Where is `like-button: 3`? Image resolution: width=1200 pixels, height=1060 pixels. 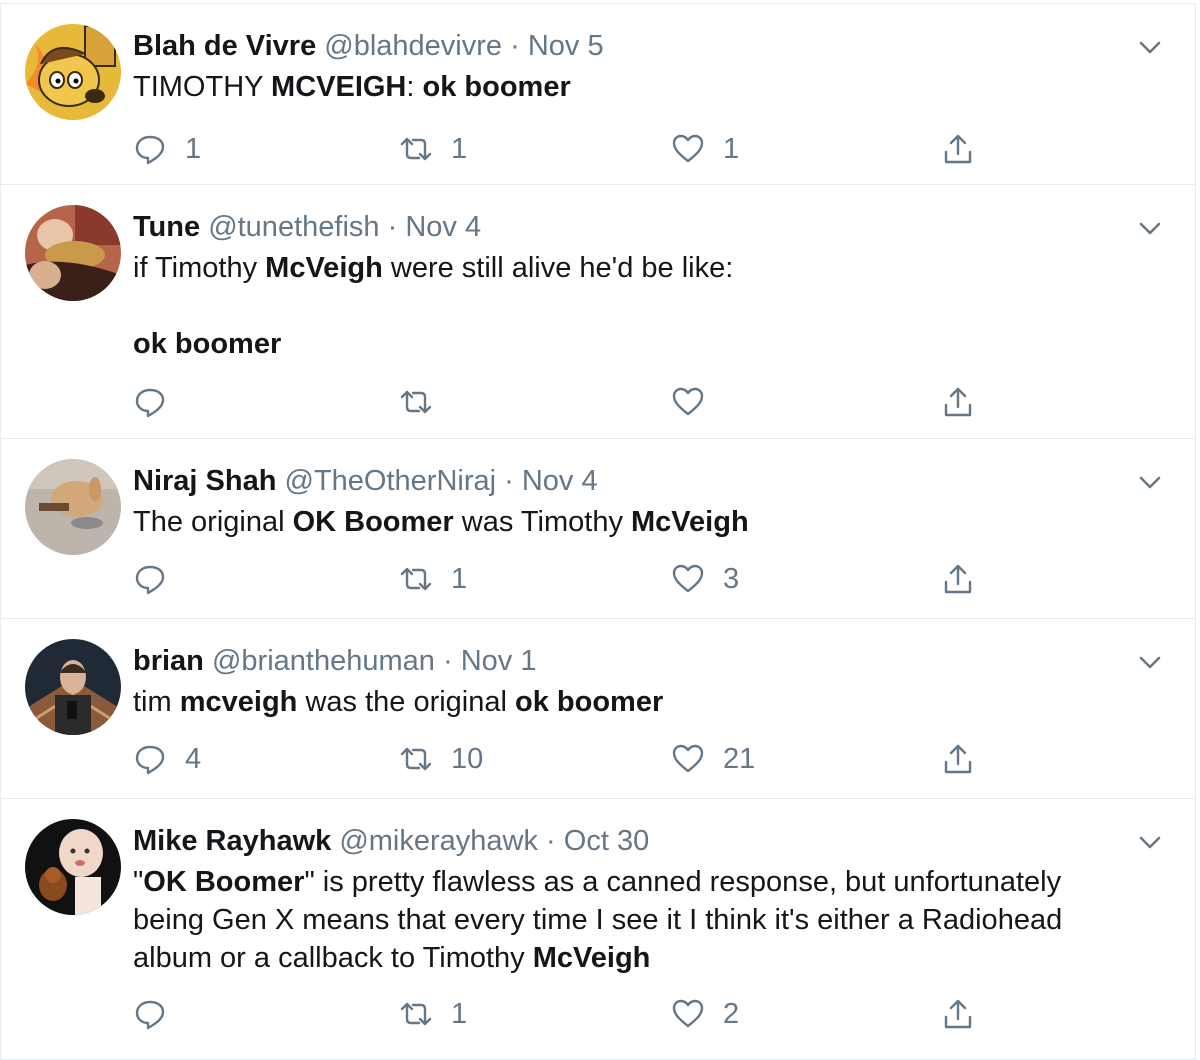 like-button: 3 is located at coordinates (705, 579).